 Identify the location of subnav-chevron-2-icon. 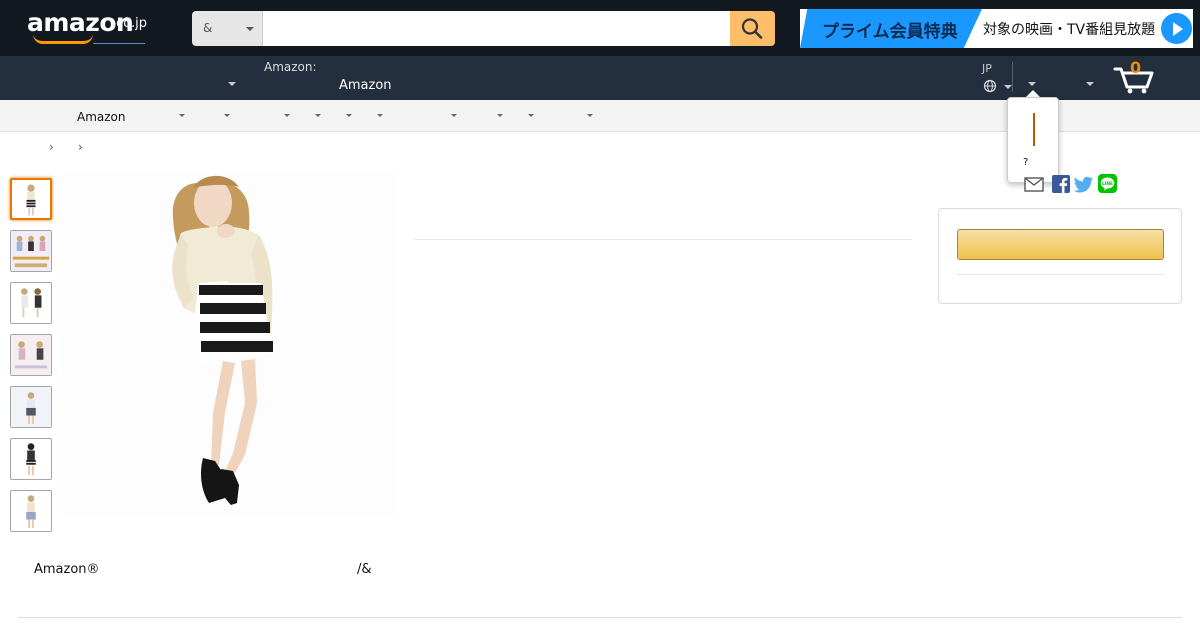
(227, 115).